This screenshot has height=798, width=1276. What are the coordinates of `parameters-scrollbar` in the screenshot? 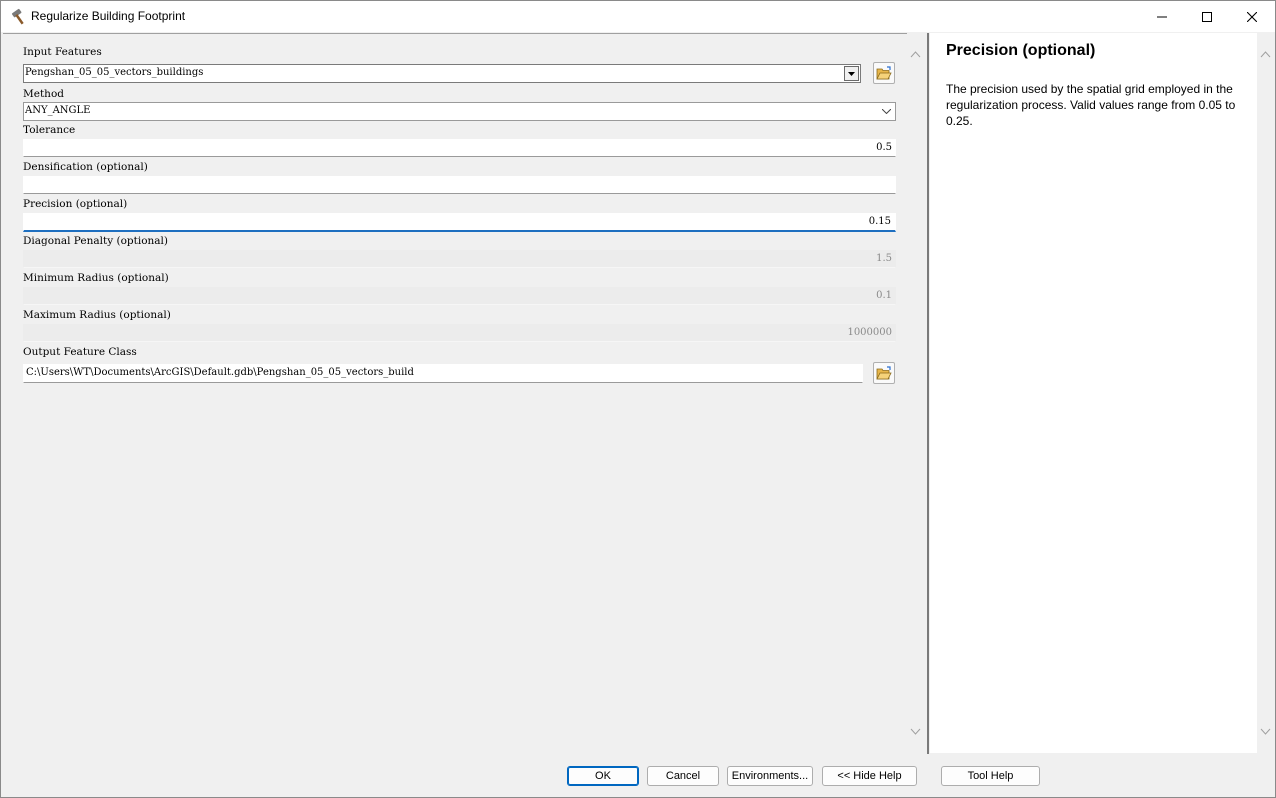 It's located at (915, 393).